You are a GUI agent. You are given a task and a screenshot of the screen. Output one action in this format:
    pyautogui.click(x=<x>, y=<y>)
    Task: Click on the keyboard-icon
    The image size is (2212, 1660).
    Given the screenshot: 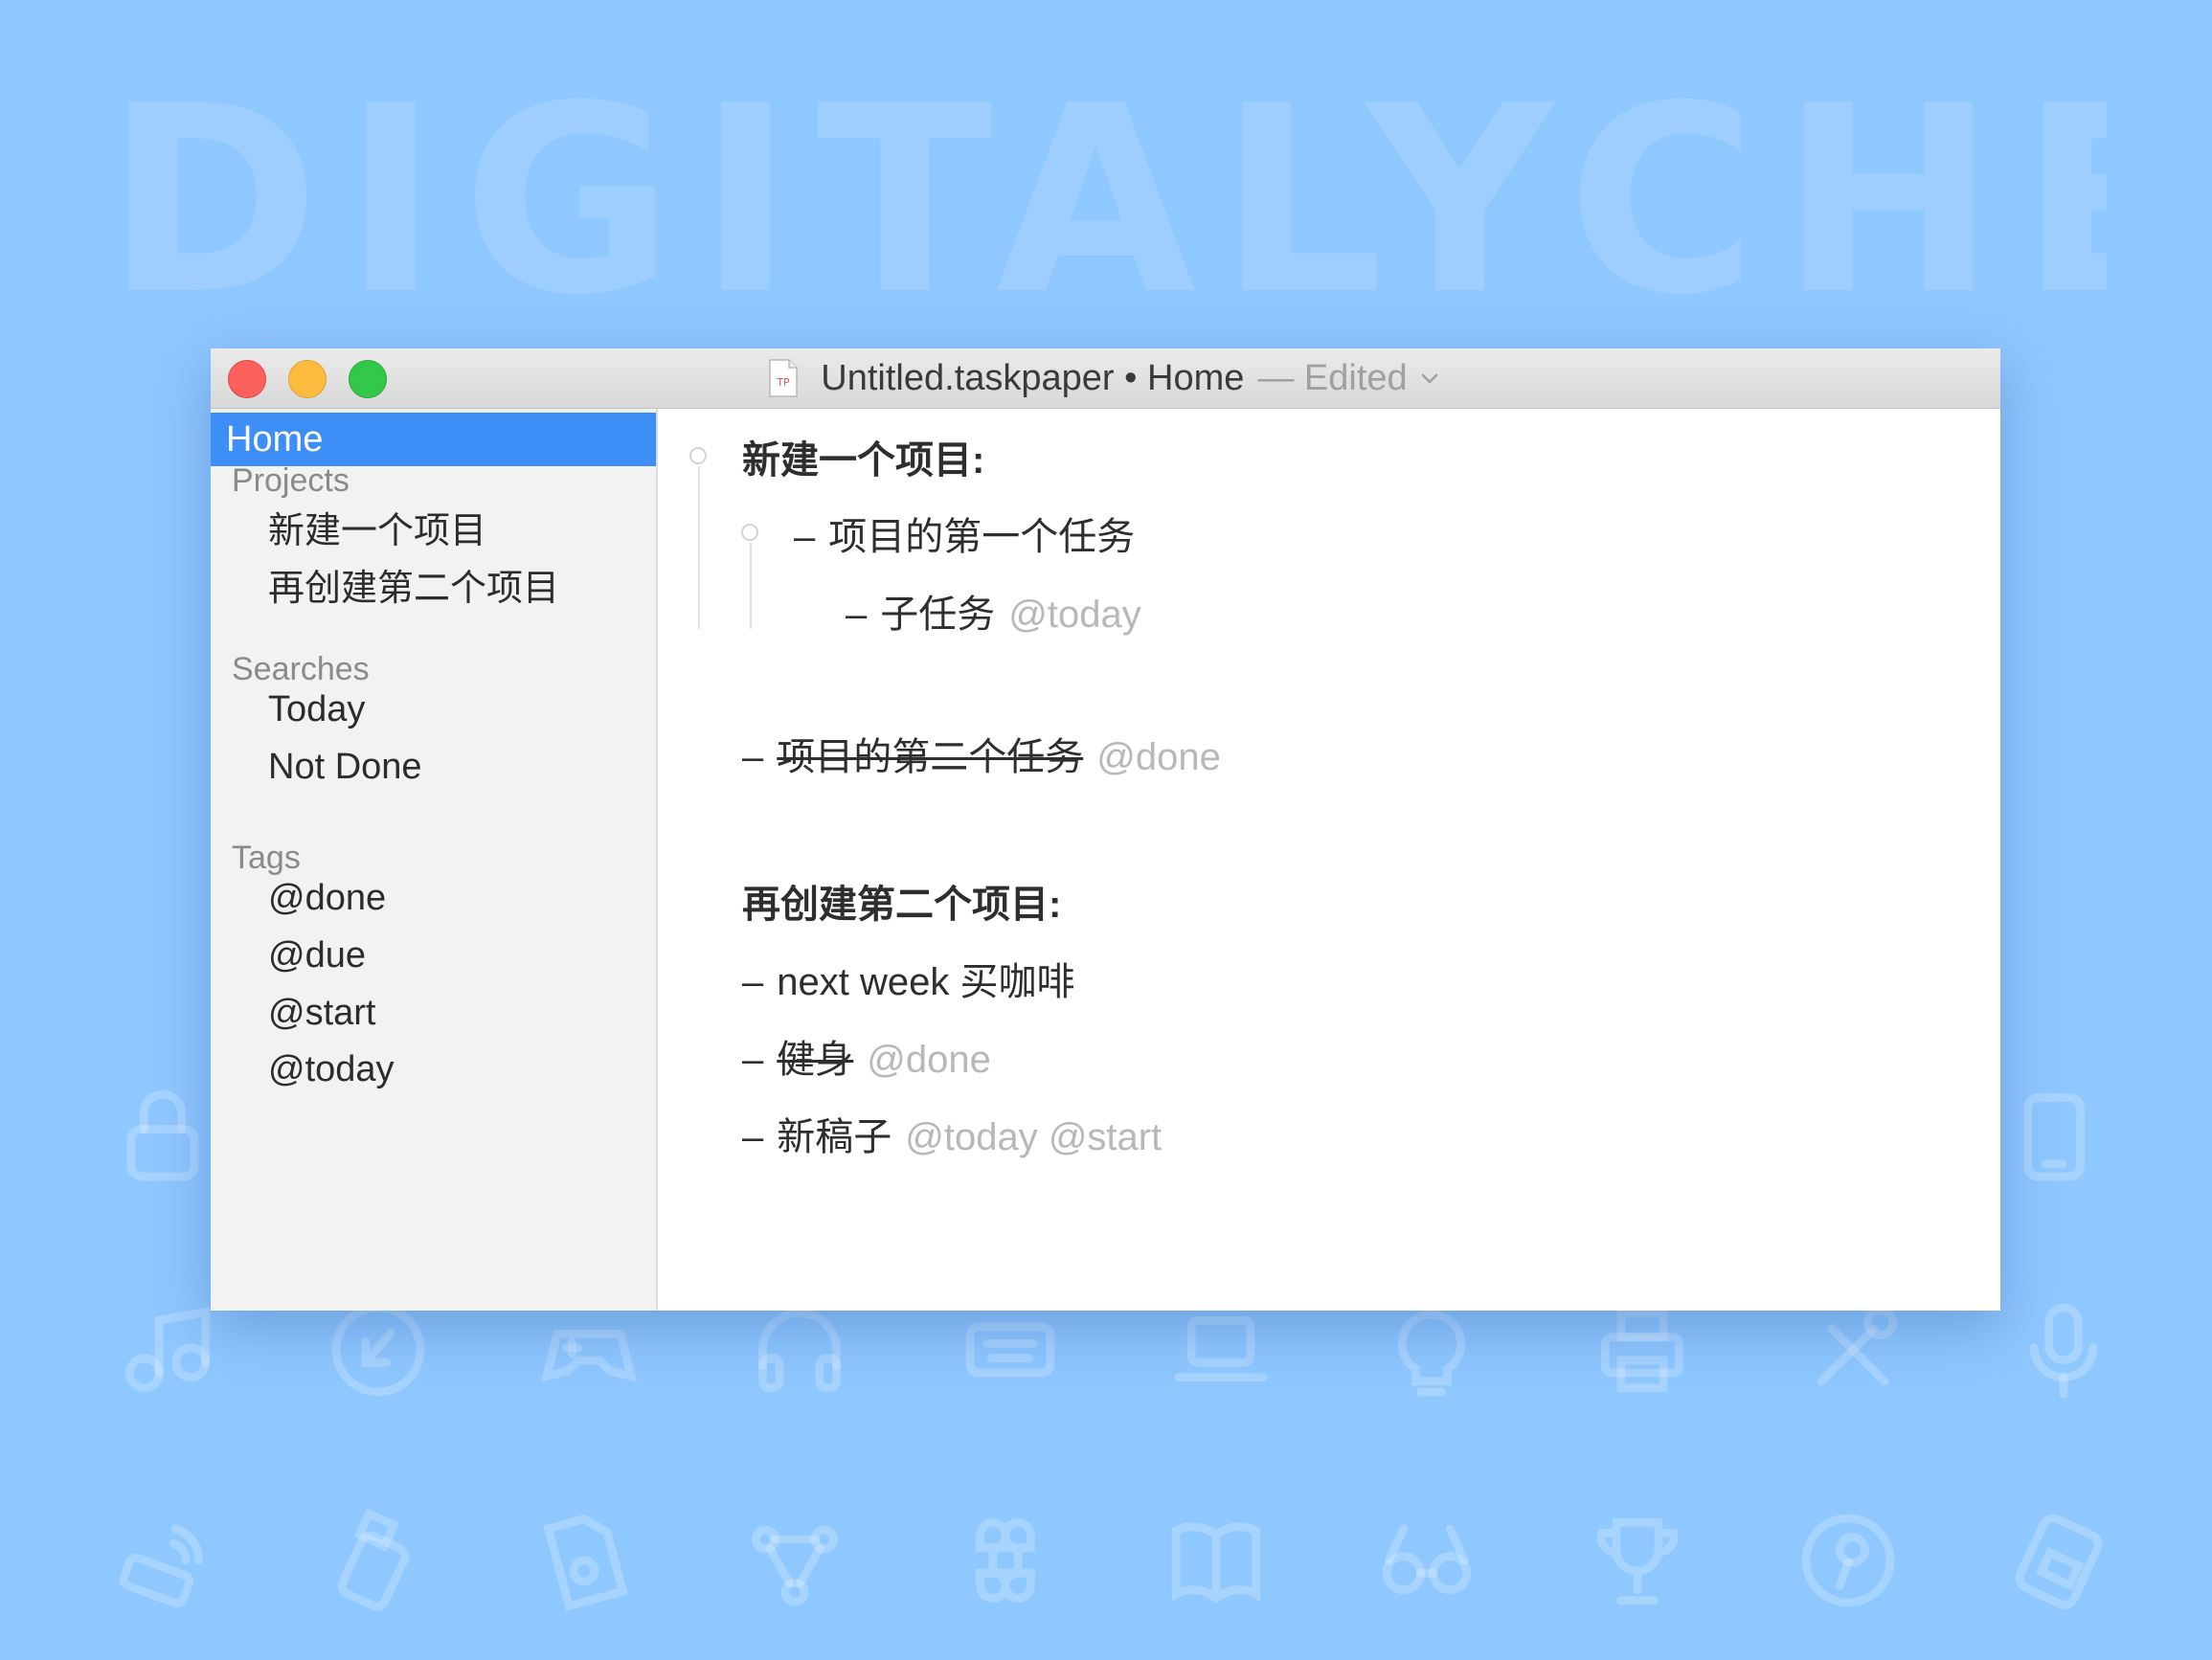 What is the action you would take?
    pyautogui.click(x=1010, y=1349)
    